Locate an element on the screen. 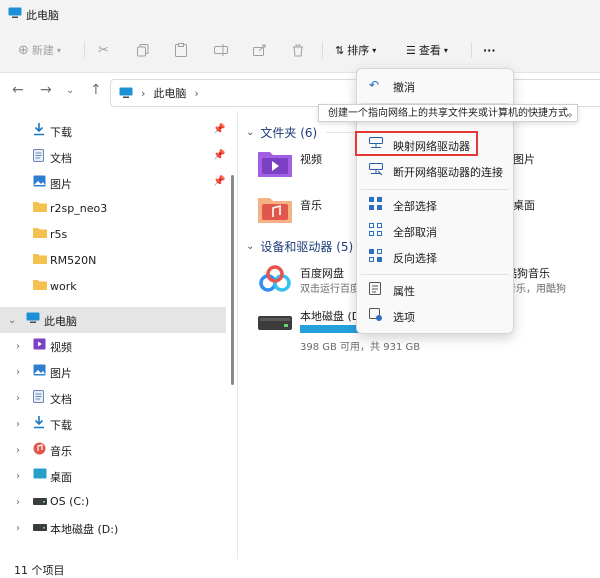 The height and width of the screenshot is (578, 600). sidebar-item-downloads: 下载 📌 is located at coordinates (113, 131).